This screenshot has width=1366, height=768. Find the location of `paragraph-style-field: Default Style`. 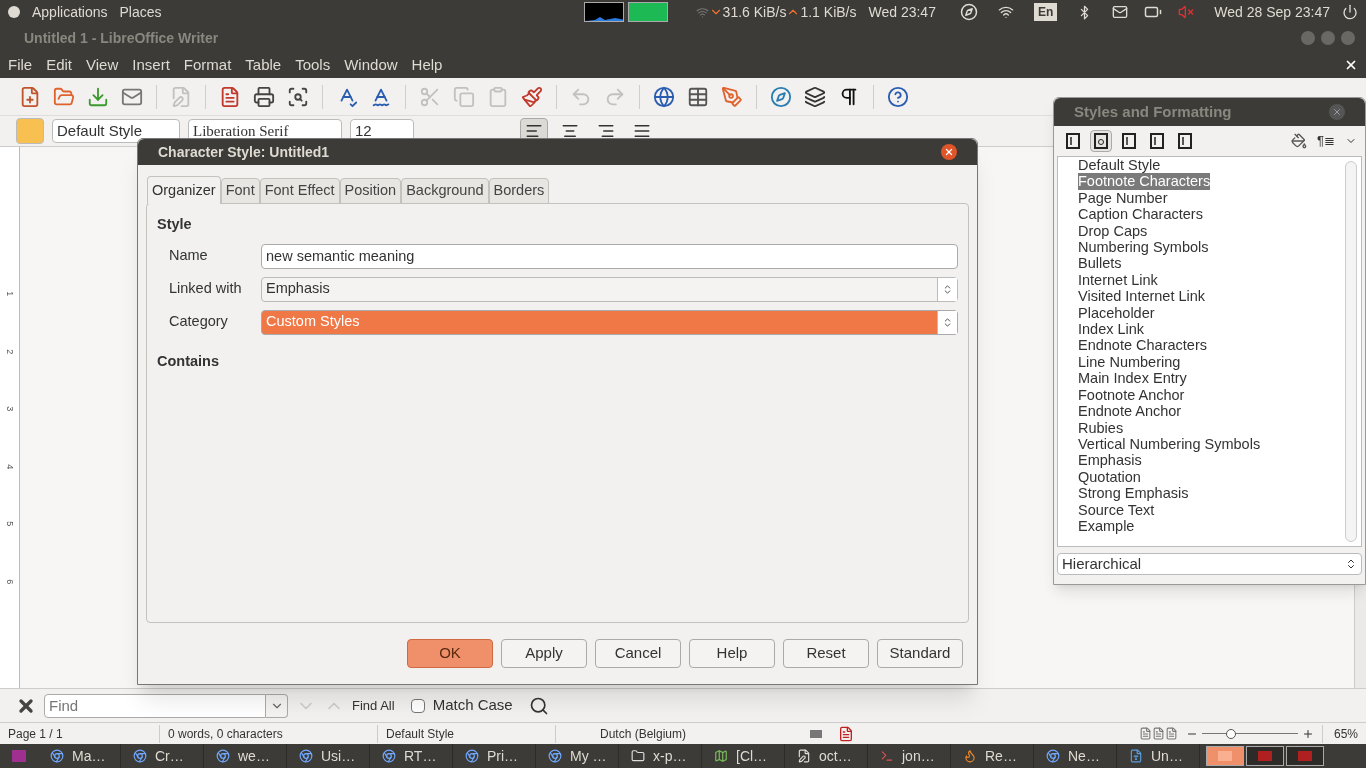

paragraph-style-field: Default Style is located at coordinates (116, 131).